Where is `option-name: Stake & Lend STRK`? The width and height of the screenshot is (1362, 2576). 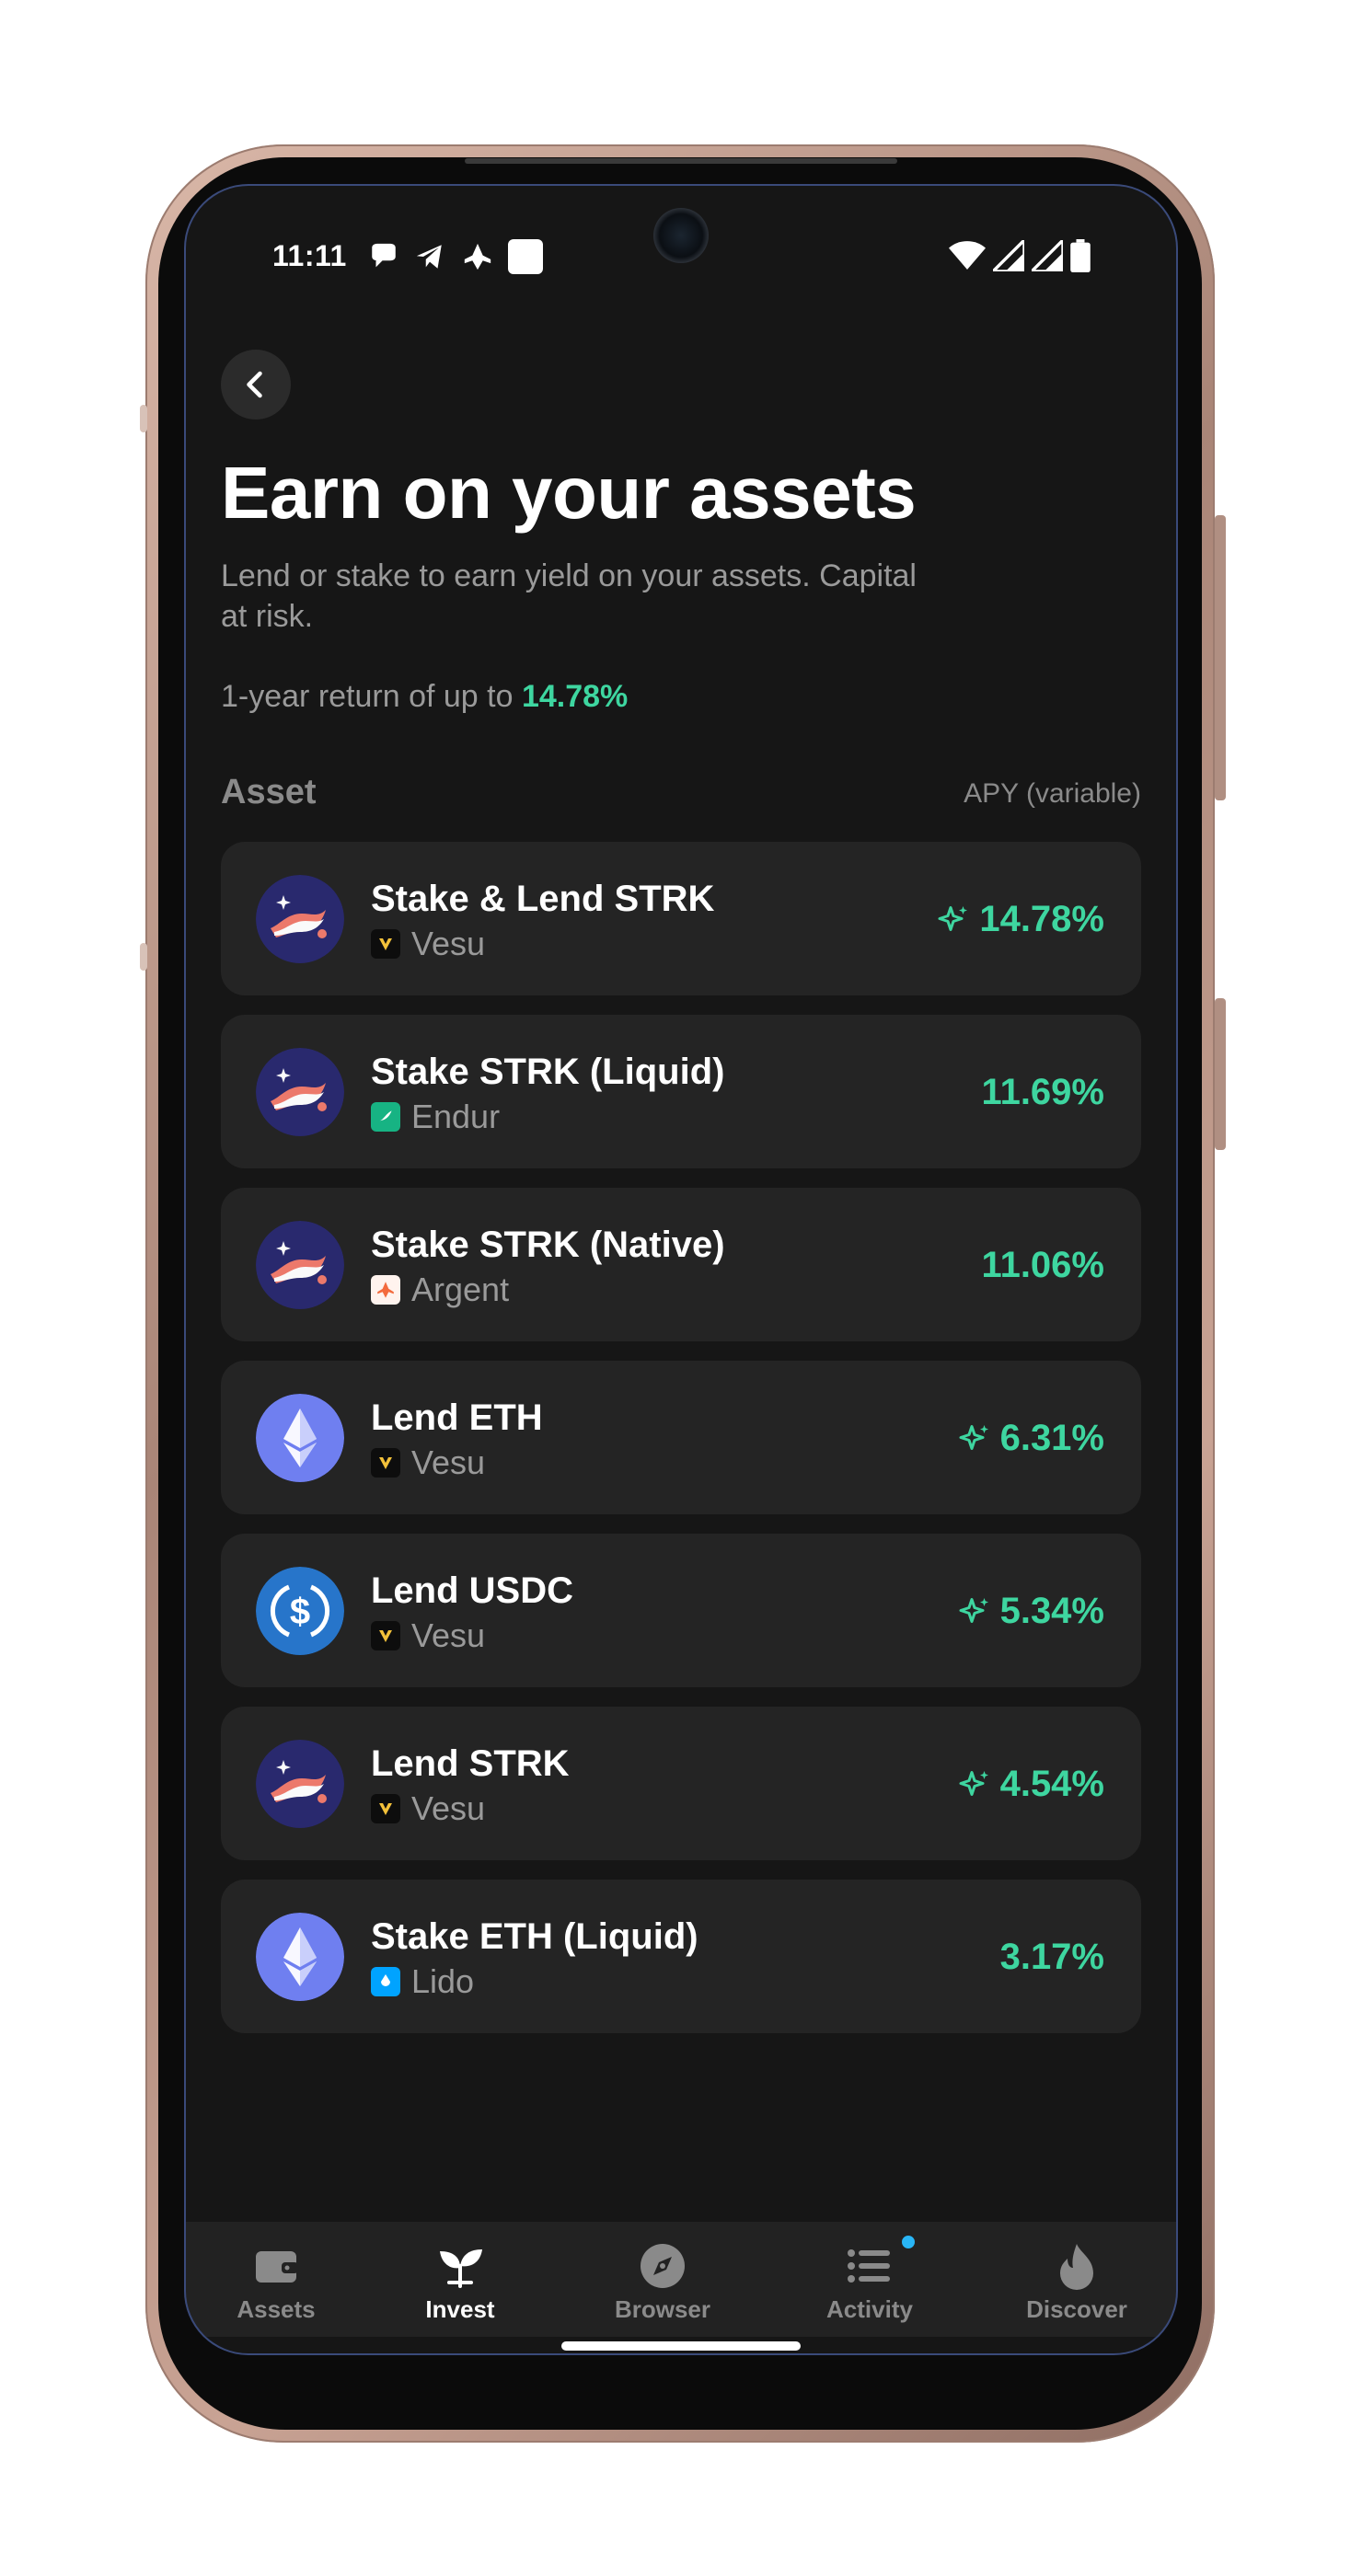
option-name: Stake & Lend STRK is located at coordinates (543, 899).